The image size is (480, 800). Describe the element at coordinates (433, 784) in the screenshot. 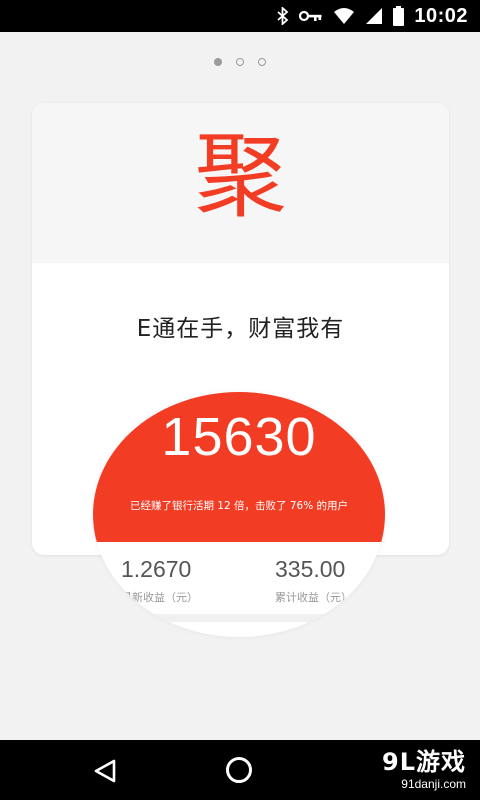

I see `watermark-url: 91danji.com` at that location.